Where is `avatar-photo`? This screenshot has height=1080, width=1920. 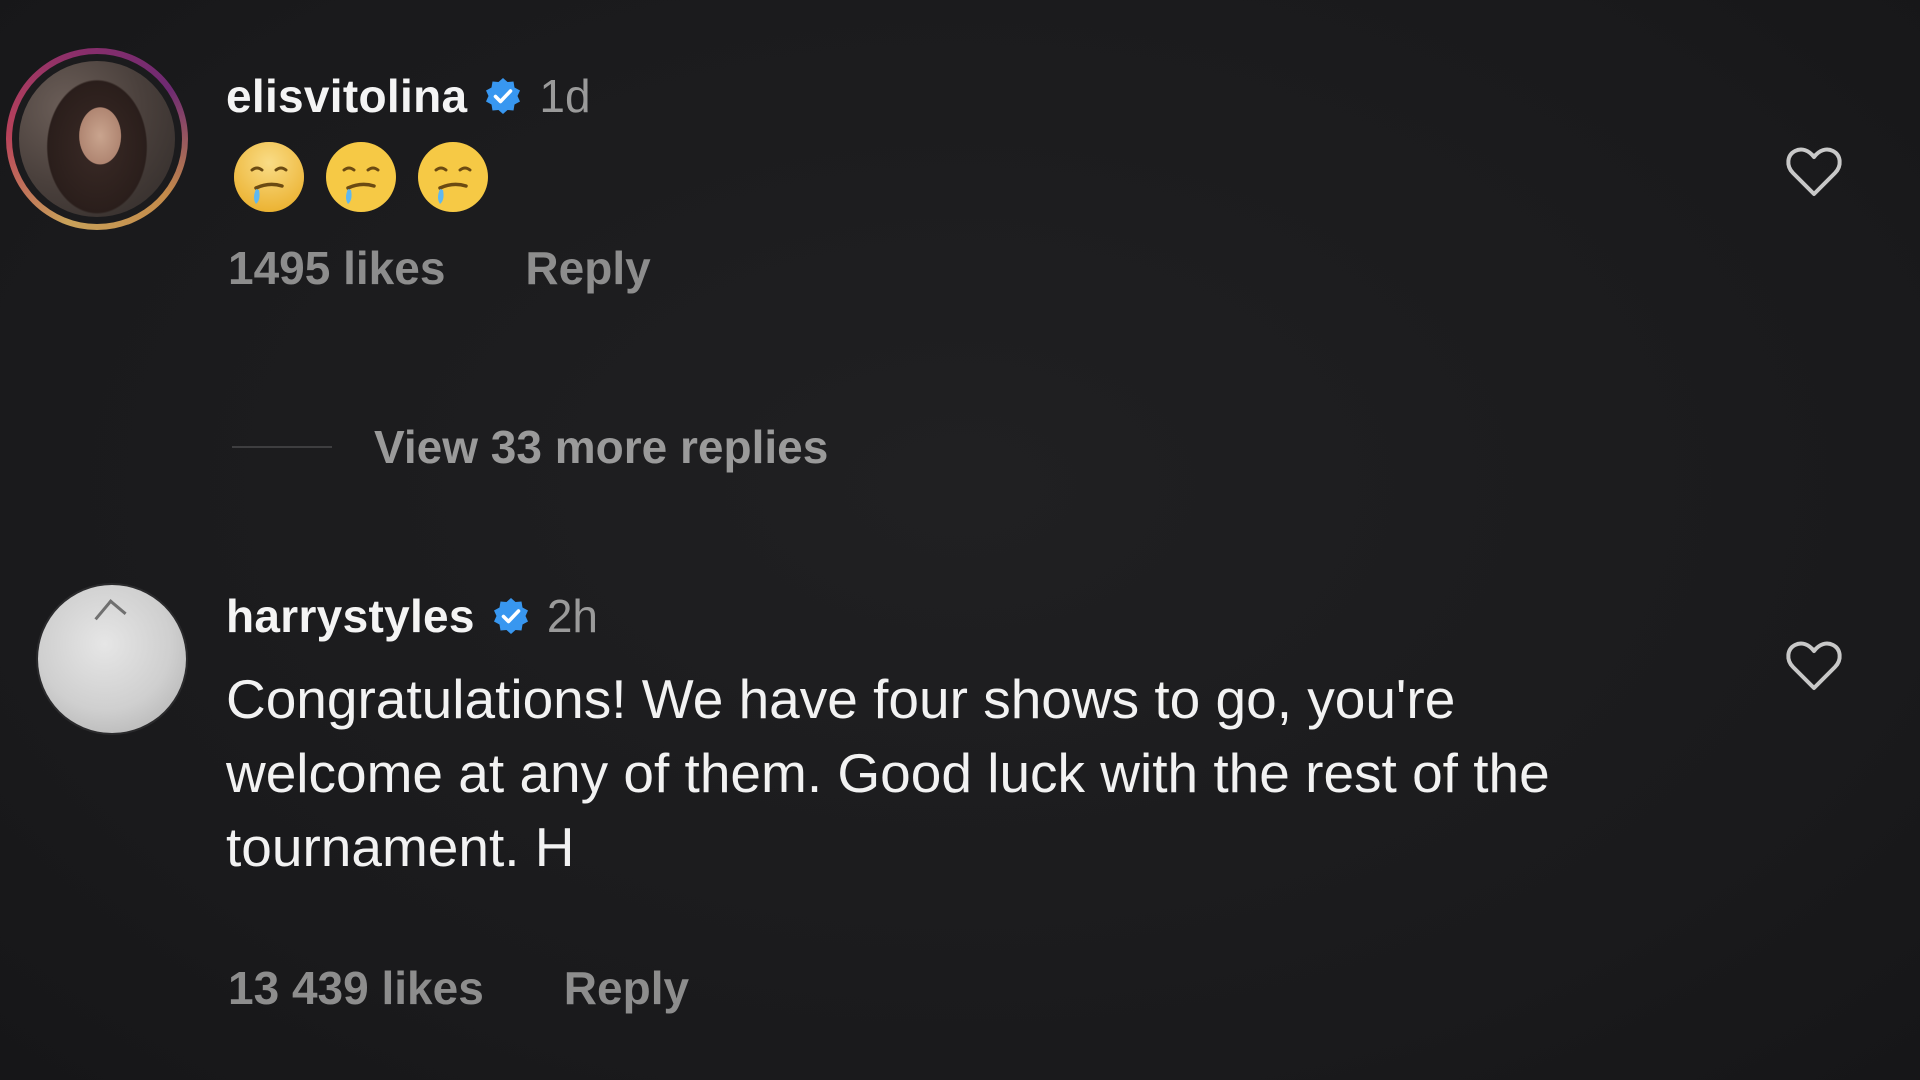 avatar-photo is located at coordinates (97, 139).